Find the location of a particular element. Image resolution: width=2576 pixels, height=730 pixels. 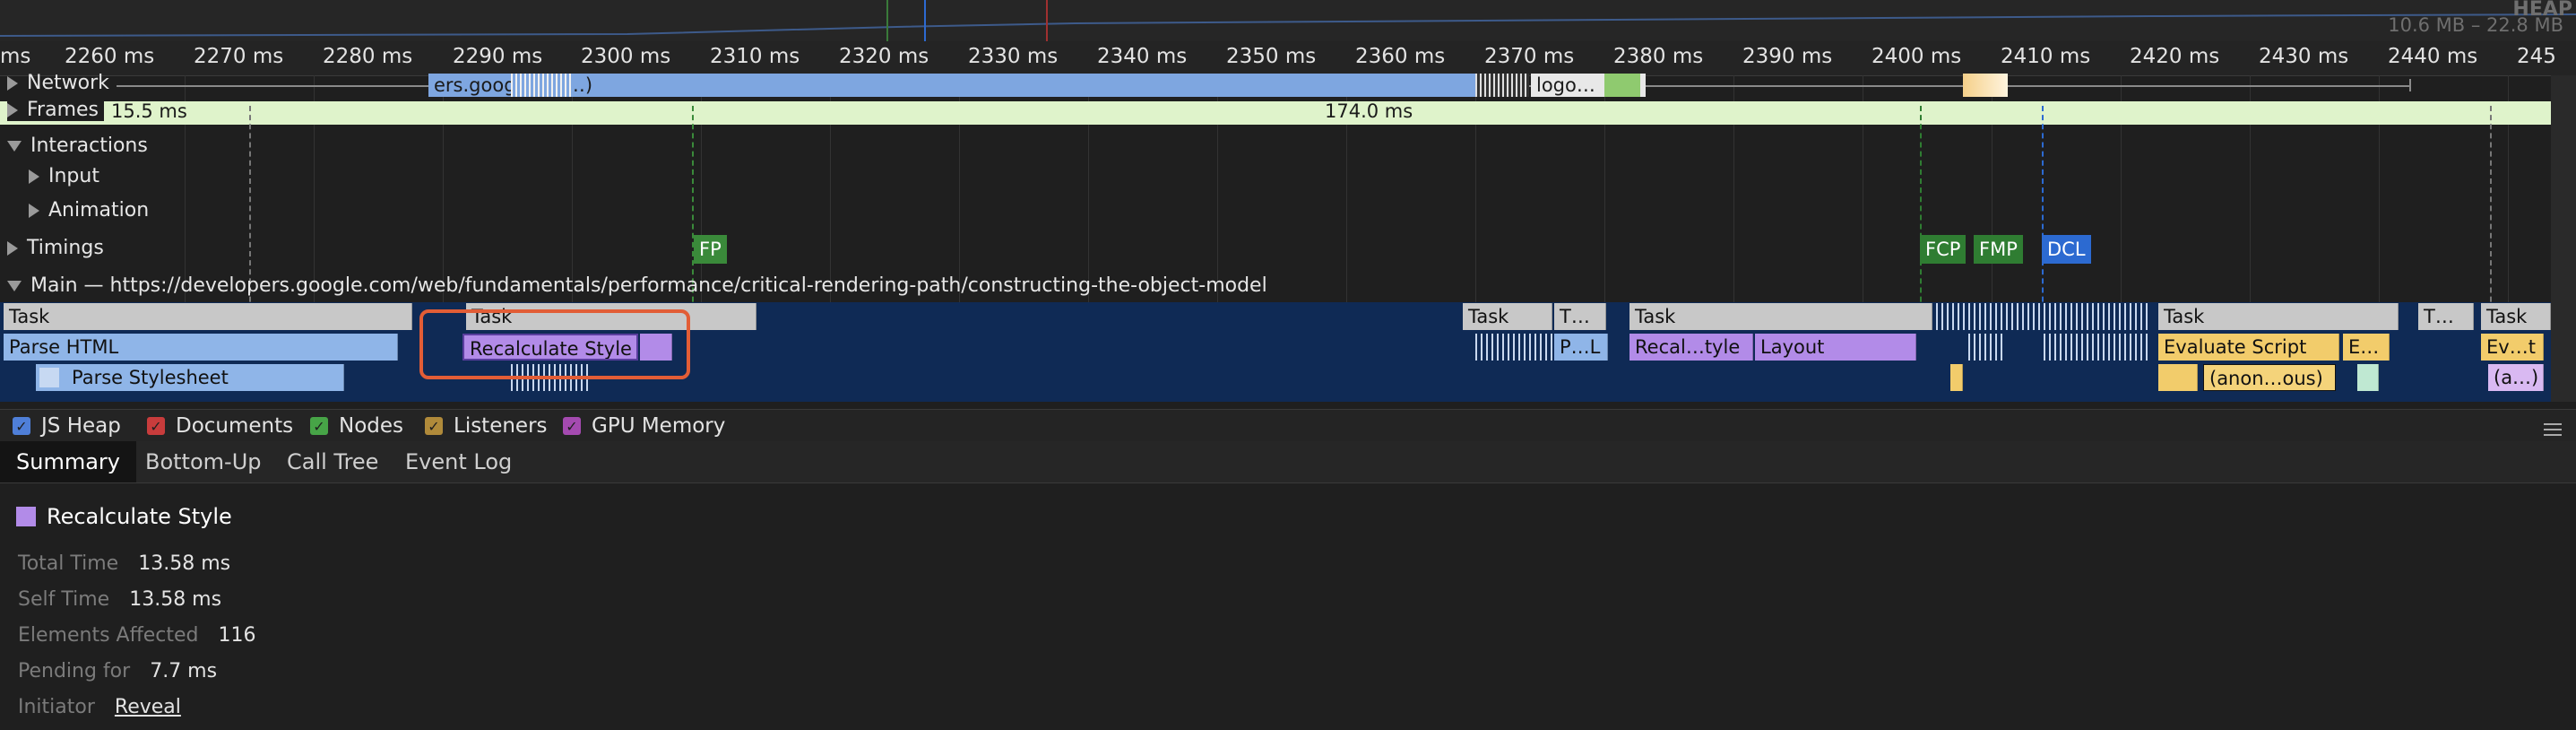

listeners-checkbox: ✓ Listeners is located at coordinates (486, 426).